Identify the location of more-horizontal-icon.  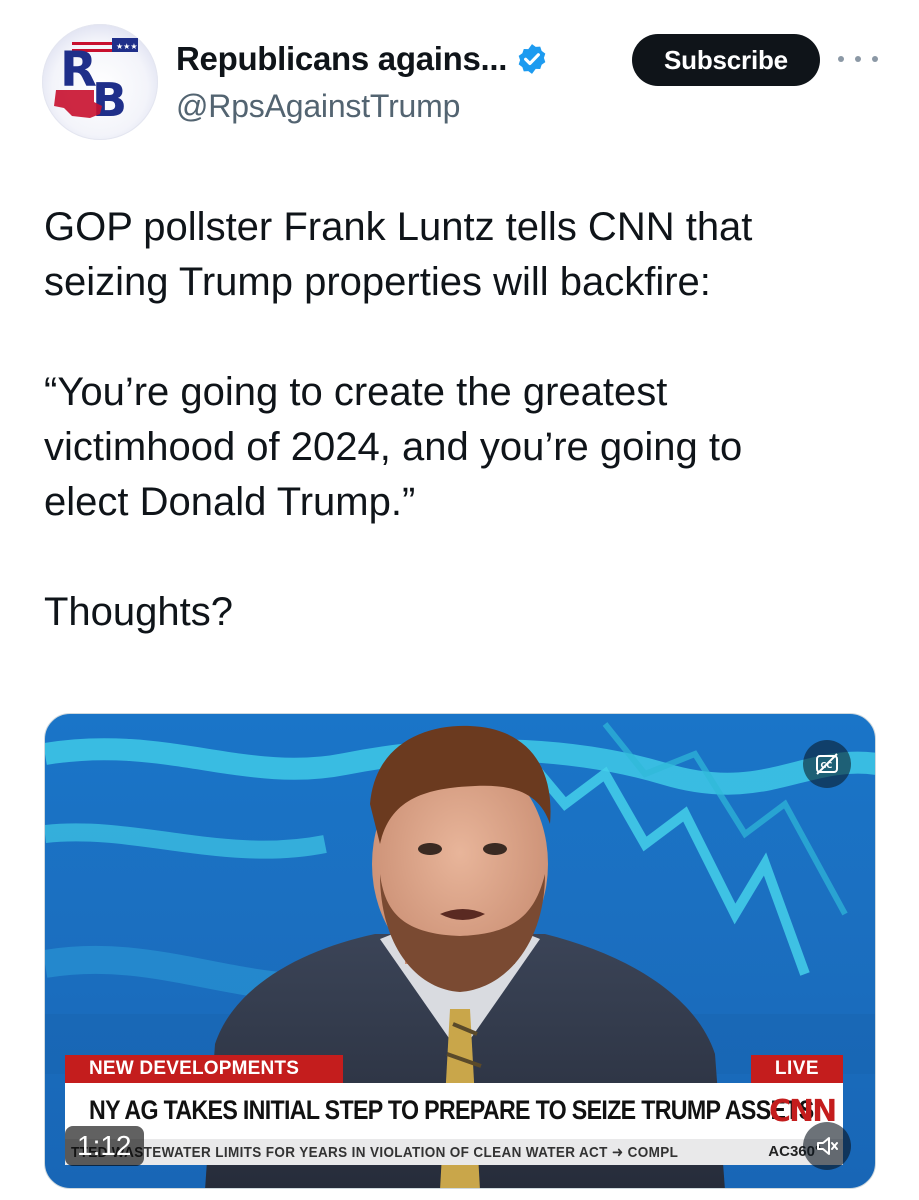
(858, 59).